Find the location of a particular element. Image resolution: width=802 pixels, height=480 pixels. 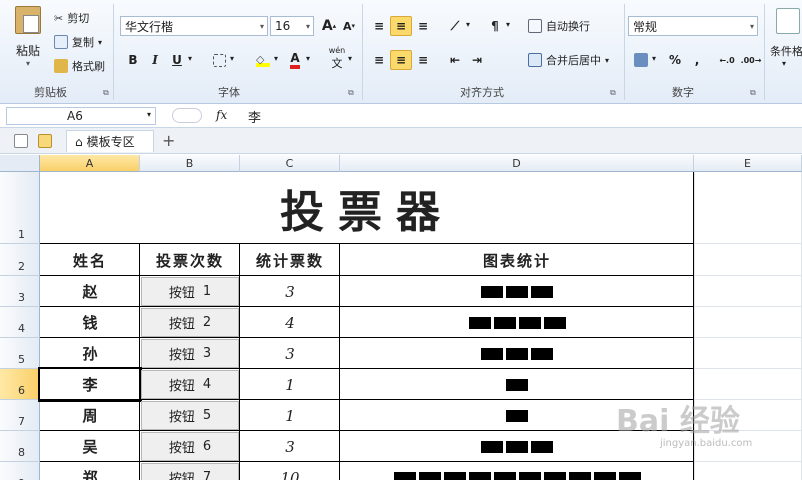

sheet-title: 投票器 is located at coordinates (367, 208).